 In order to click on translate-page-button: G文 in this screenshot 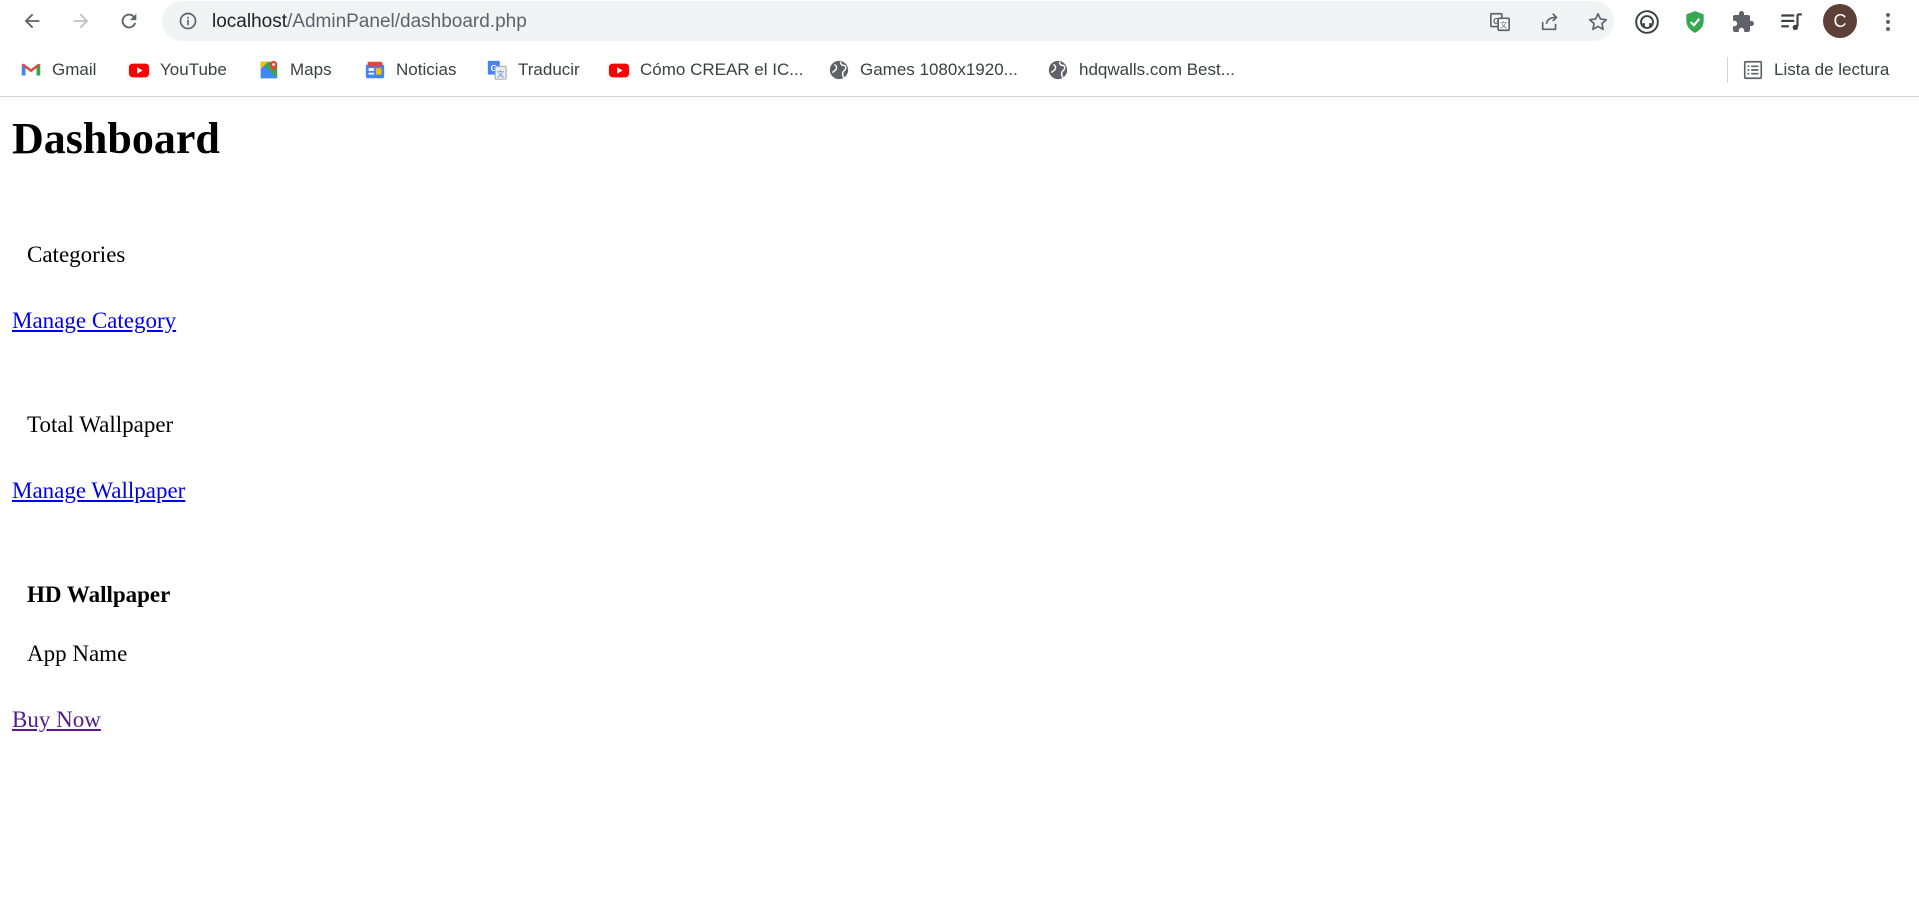, I will do `click(1500, 22)`.